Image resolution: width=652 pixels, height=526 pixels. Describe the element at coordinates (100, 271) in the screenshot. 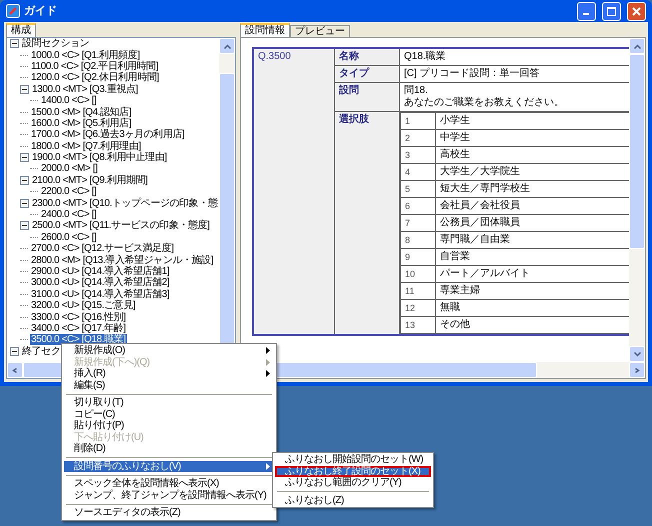

I see `tree-item: 2900.0 <U> [Q14.導入希望店舗1]` at that location.